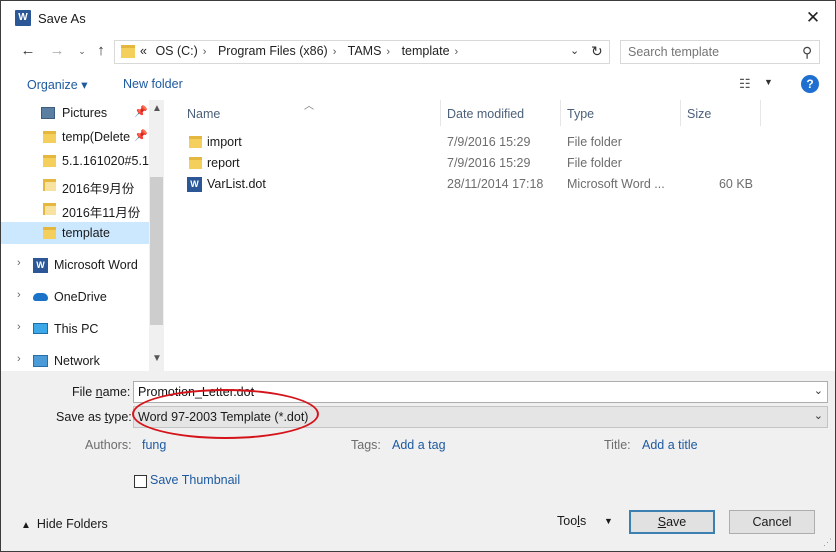 The height and width of the screenshot is (552, 836). I want to click on back-arrow-icon: ←, so click(28, 51).